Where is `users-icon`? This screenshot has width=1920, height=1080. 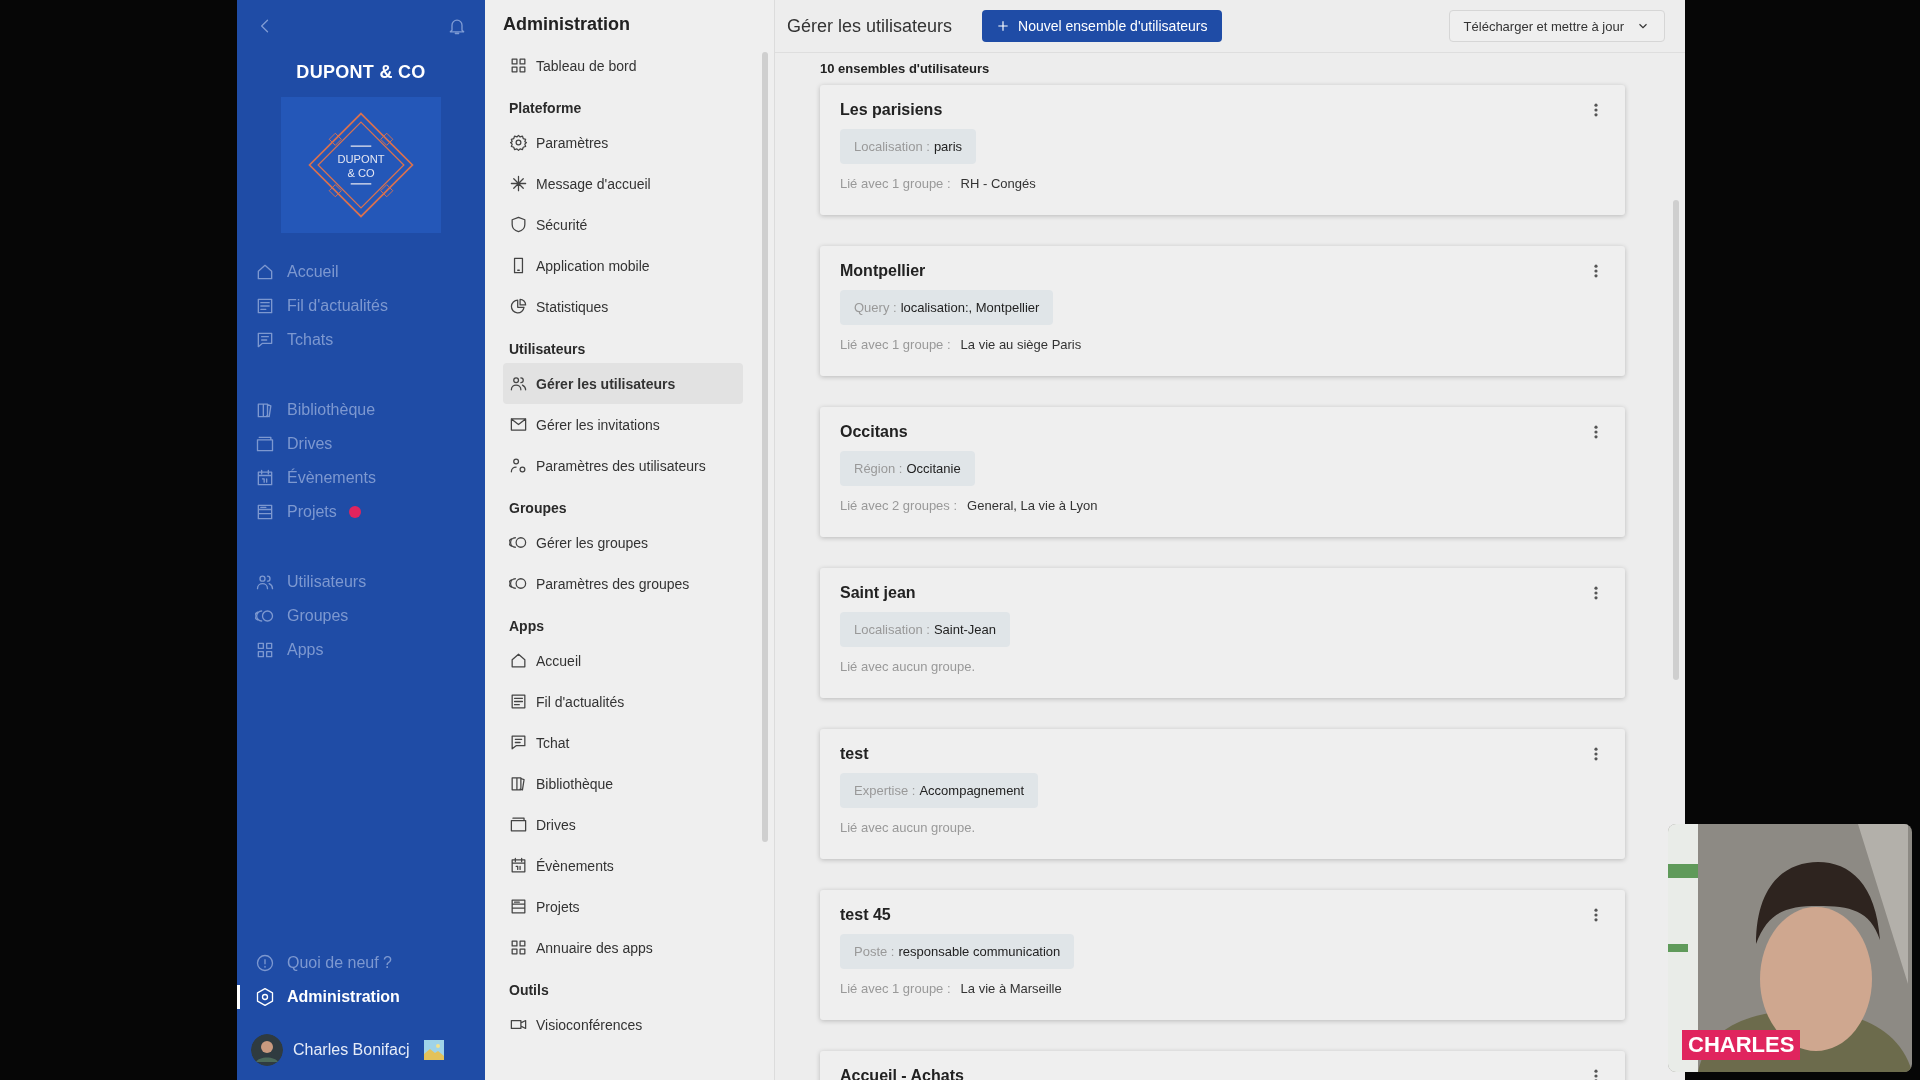
users-icon is located at coordinates (518, 383).